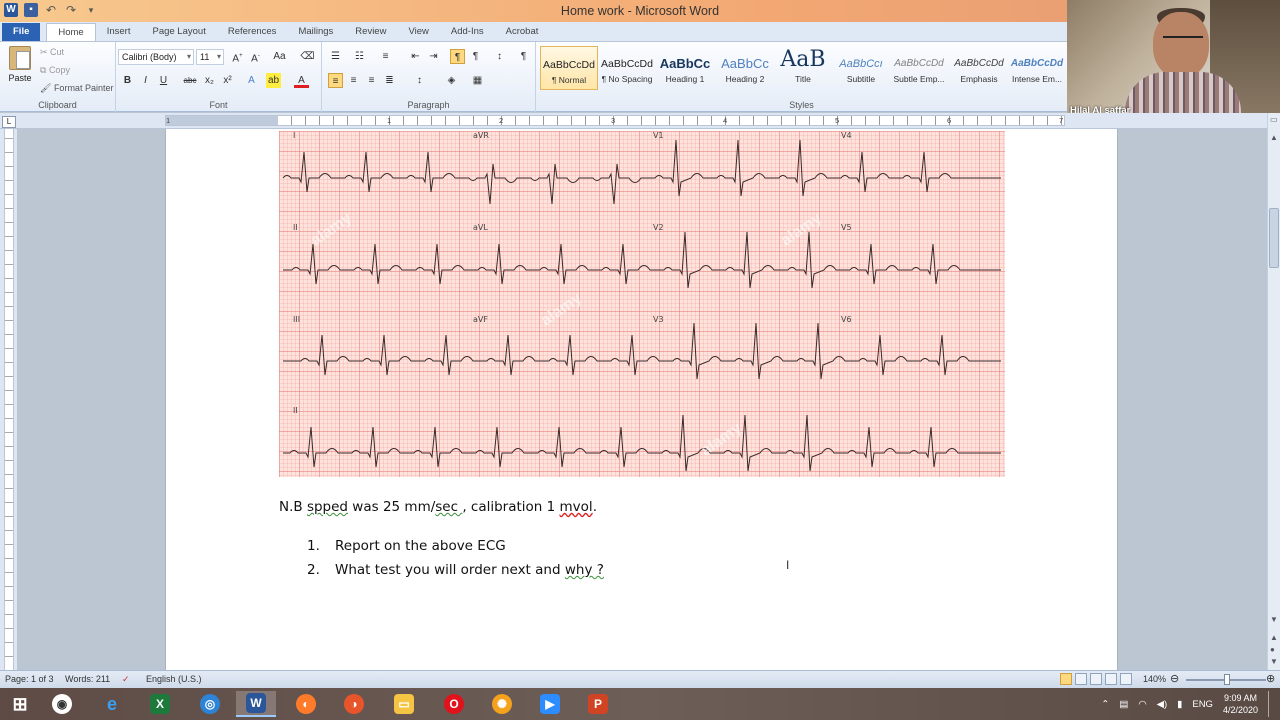 This screenshot has height=720, width=1280. Describe the element at coordinates (160, 704) in the screenshot. I see `taskbar-excel: X` at that location.